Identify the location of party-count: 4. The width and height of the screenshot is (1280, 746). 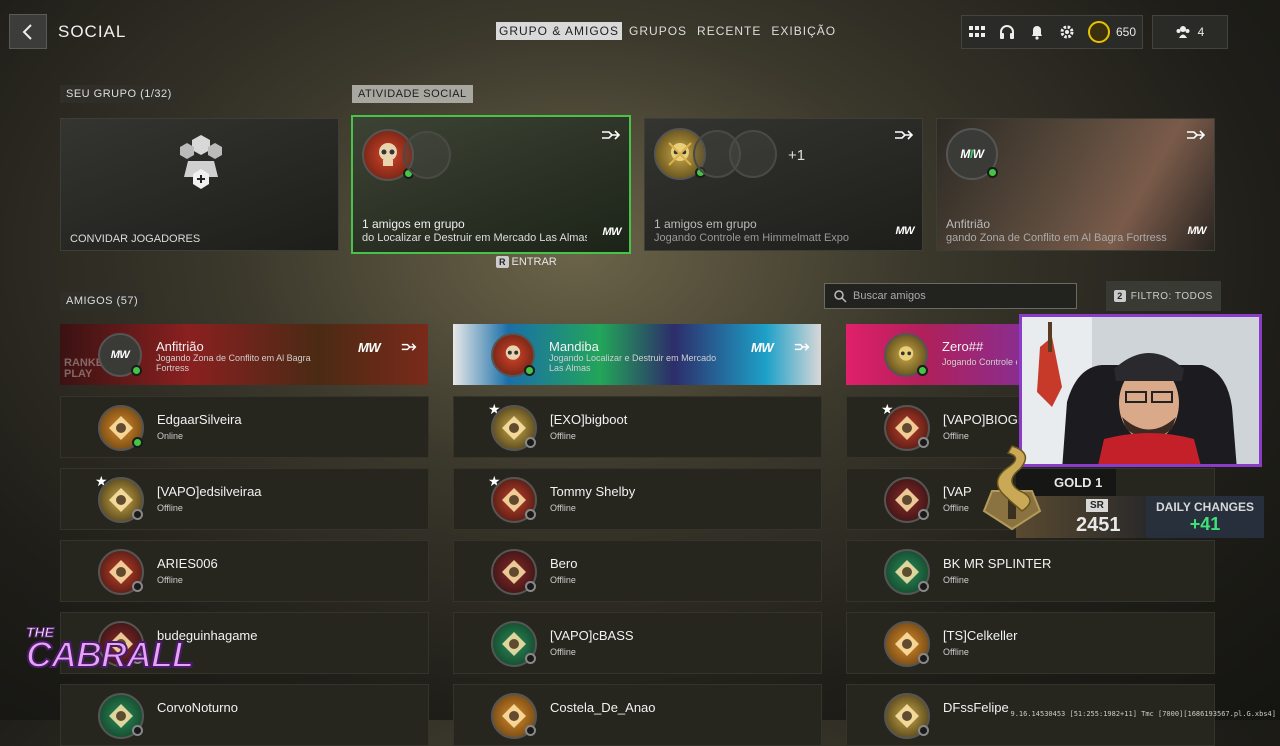
(1201, 32).